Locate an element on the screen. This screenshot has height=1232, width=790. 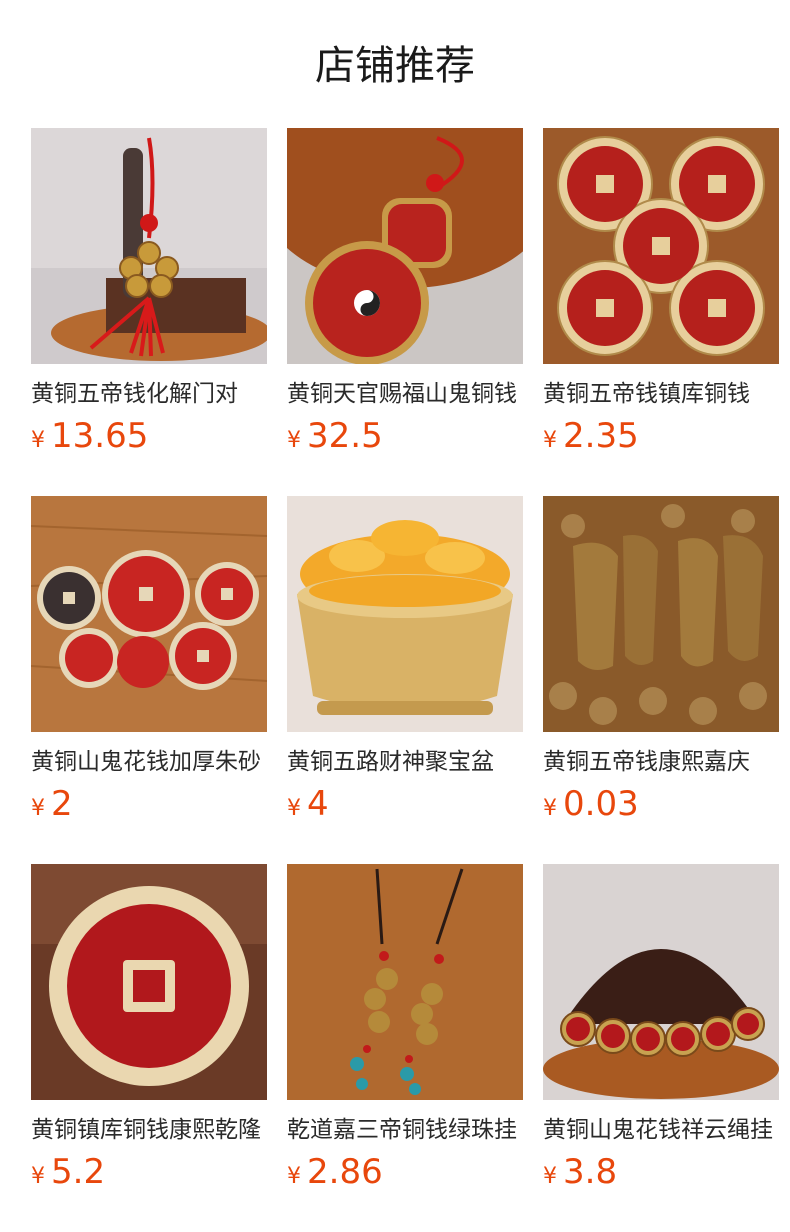
price-value: 2 is located at coordinates (62, 804).